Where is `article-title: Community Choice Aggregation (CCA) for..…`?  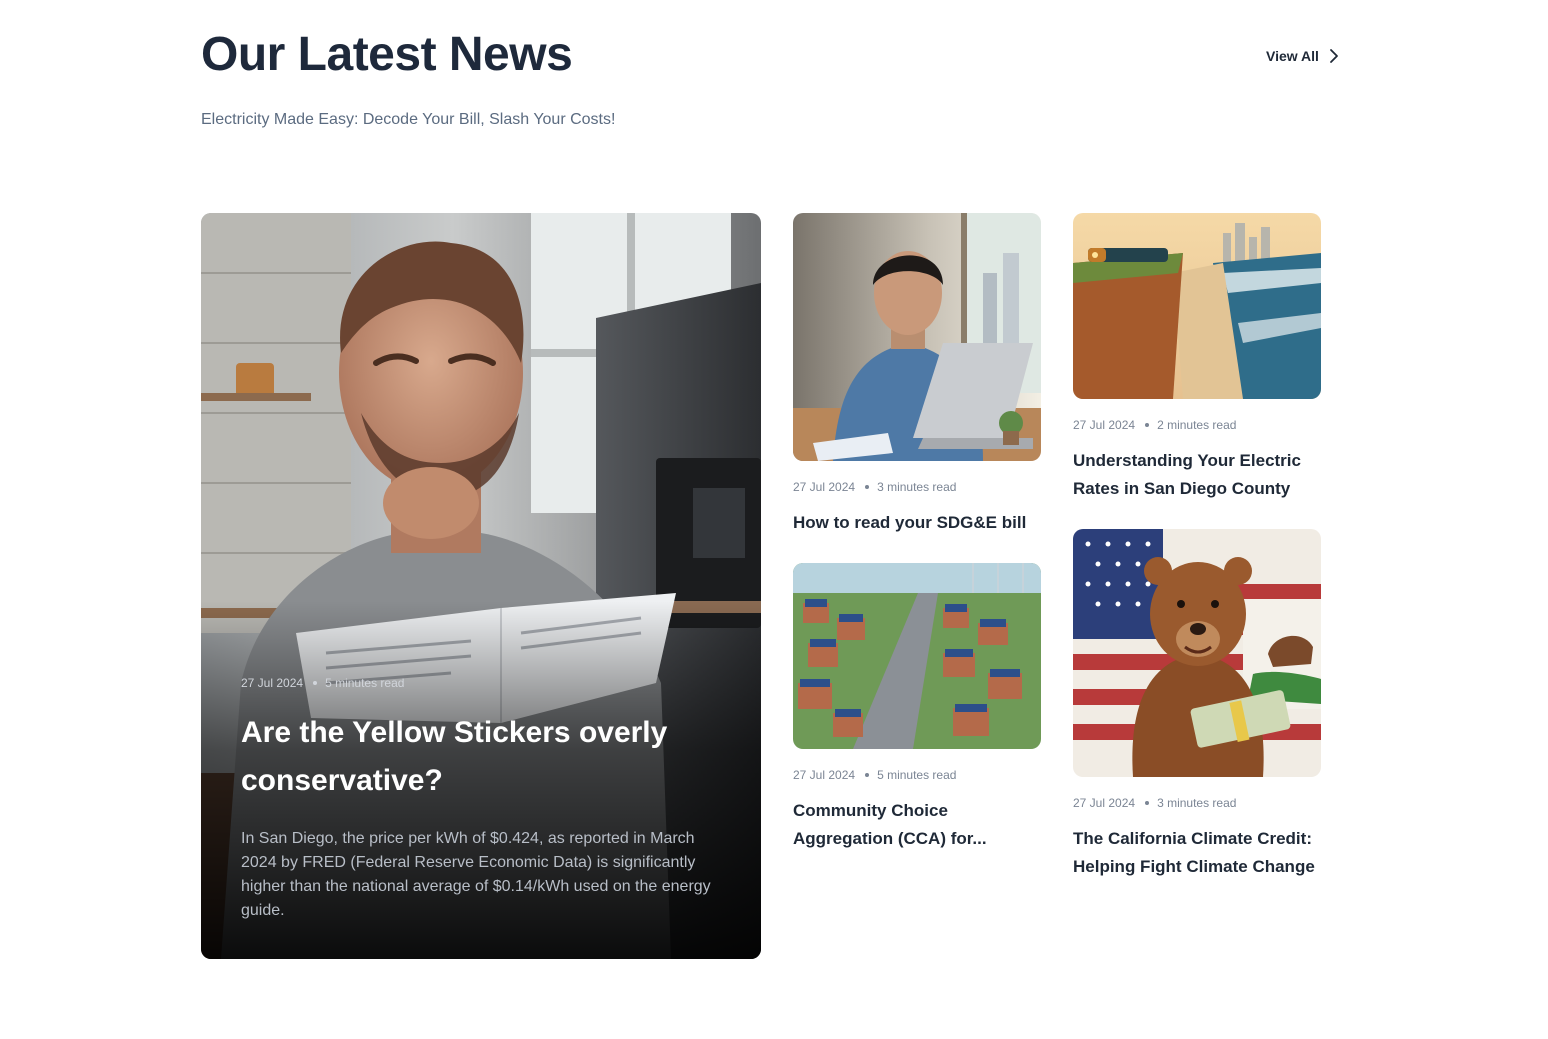 article-title: Community Choice Aggregation (CCA) for..… is located at coordinates (917, 825).